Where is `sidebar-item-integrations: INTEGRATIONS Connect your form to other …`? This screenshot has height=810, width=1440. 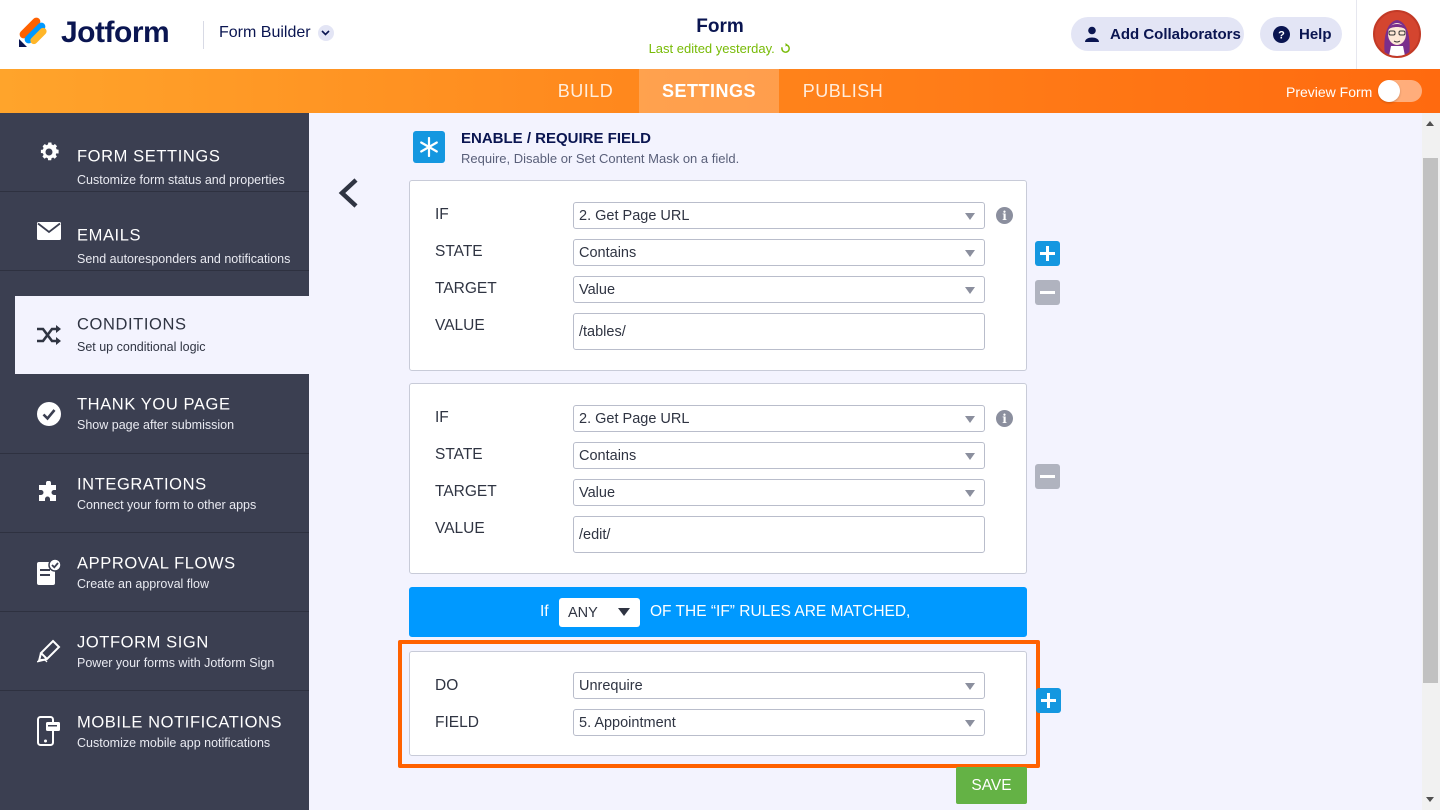
sidebar-item-integrations: INTEGRATIONS Connect your form to other … is located at coordinates (154, 493).